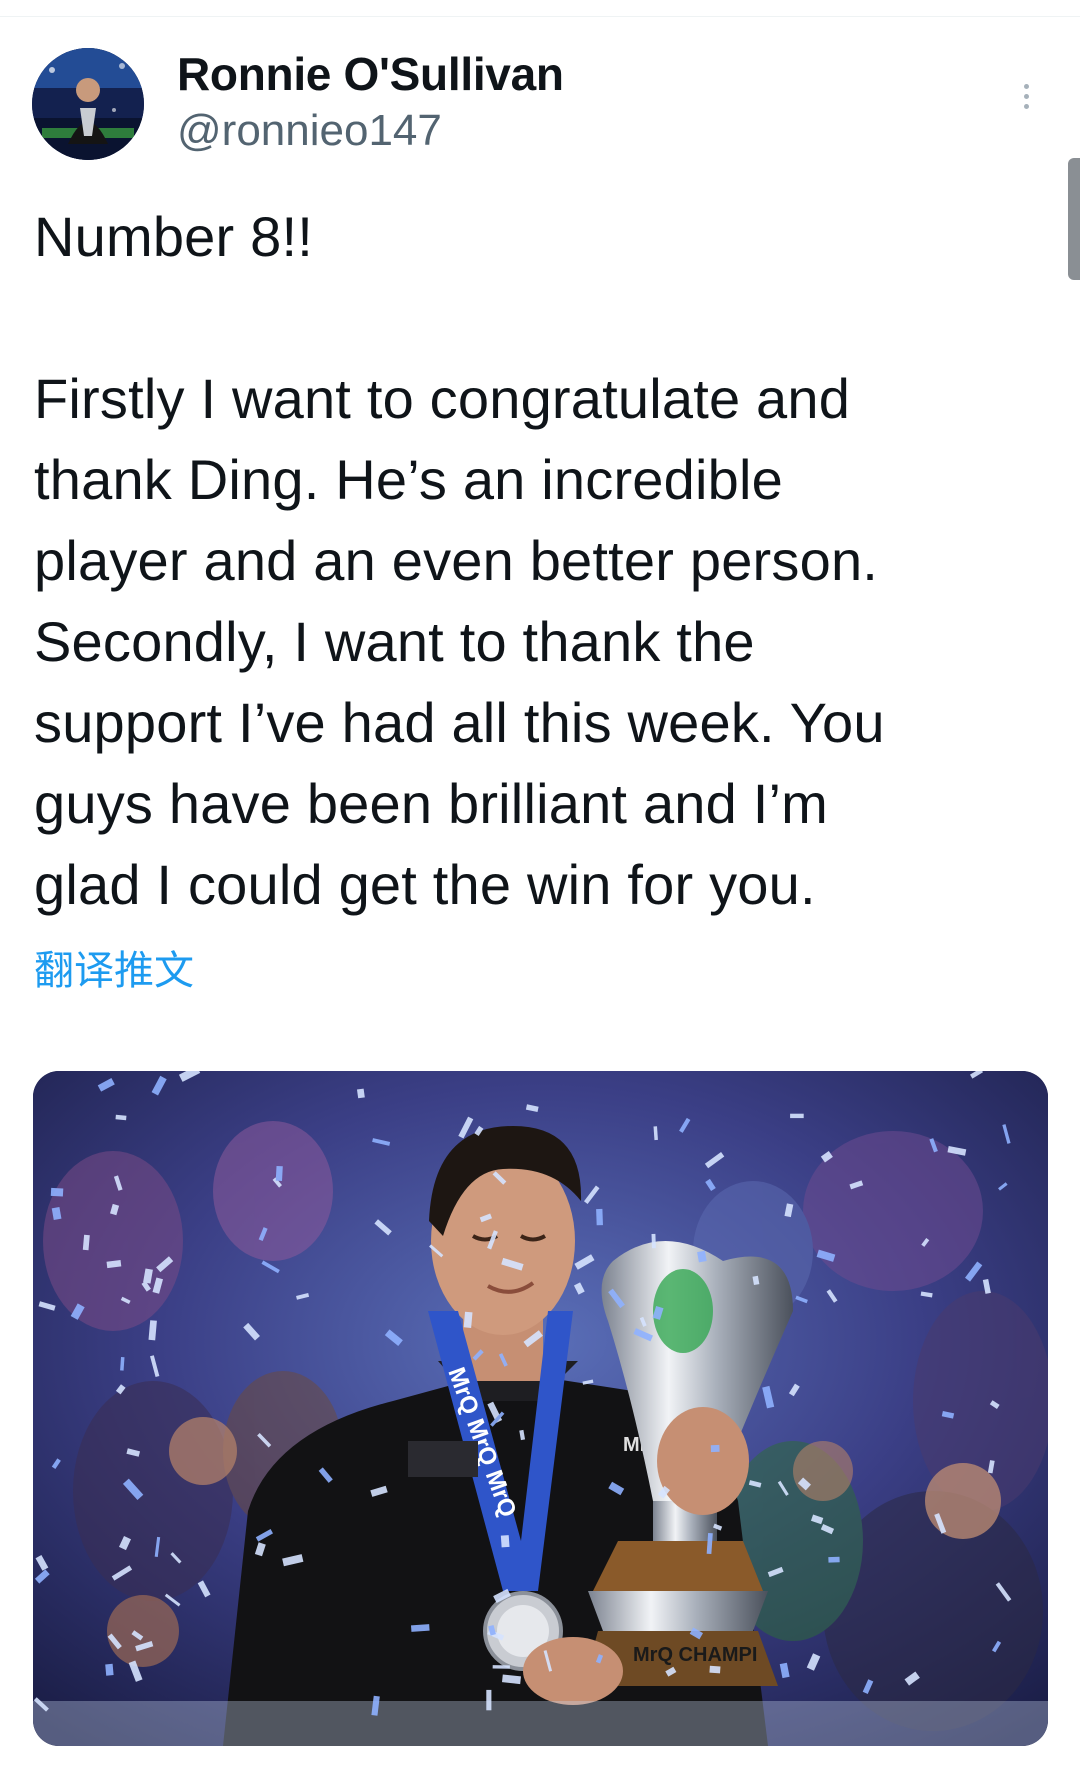 The width and height of the screenshot is (1080, 1786). What do you see at coordinates (1026, 96) in the screenshot?
I see `more-vertical-icon` at bounding box center [1026, 96].